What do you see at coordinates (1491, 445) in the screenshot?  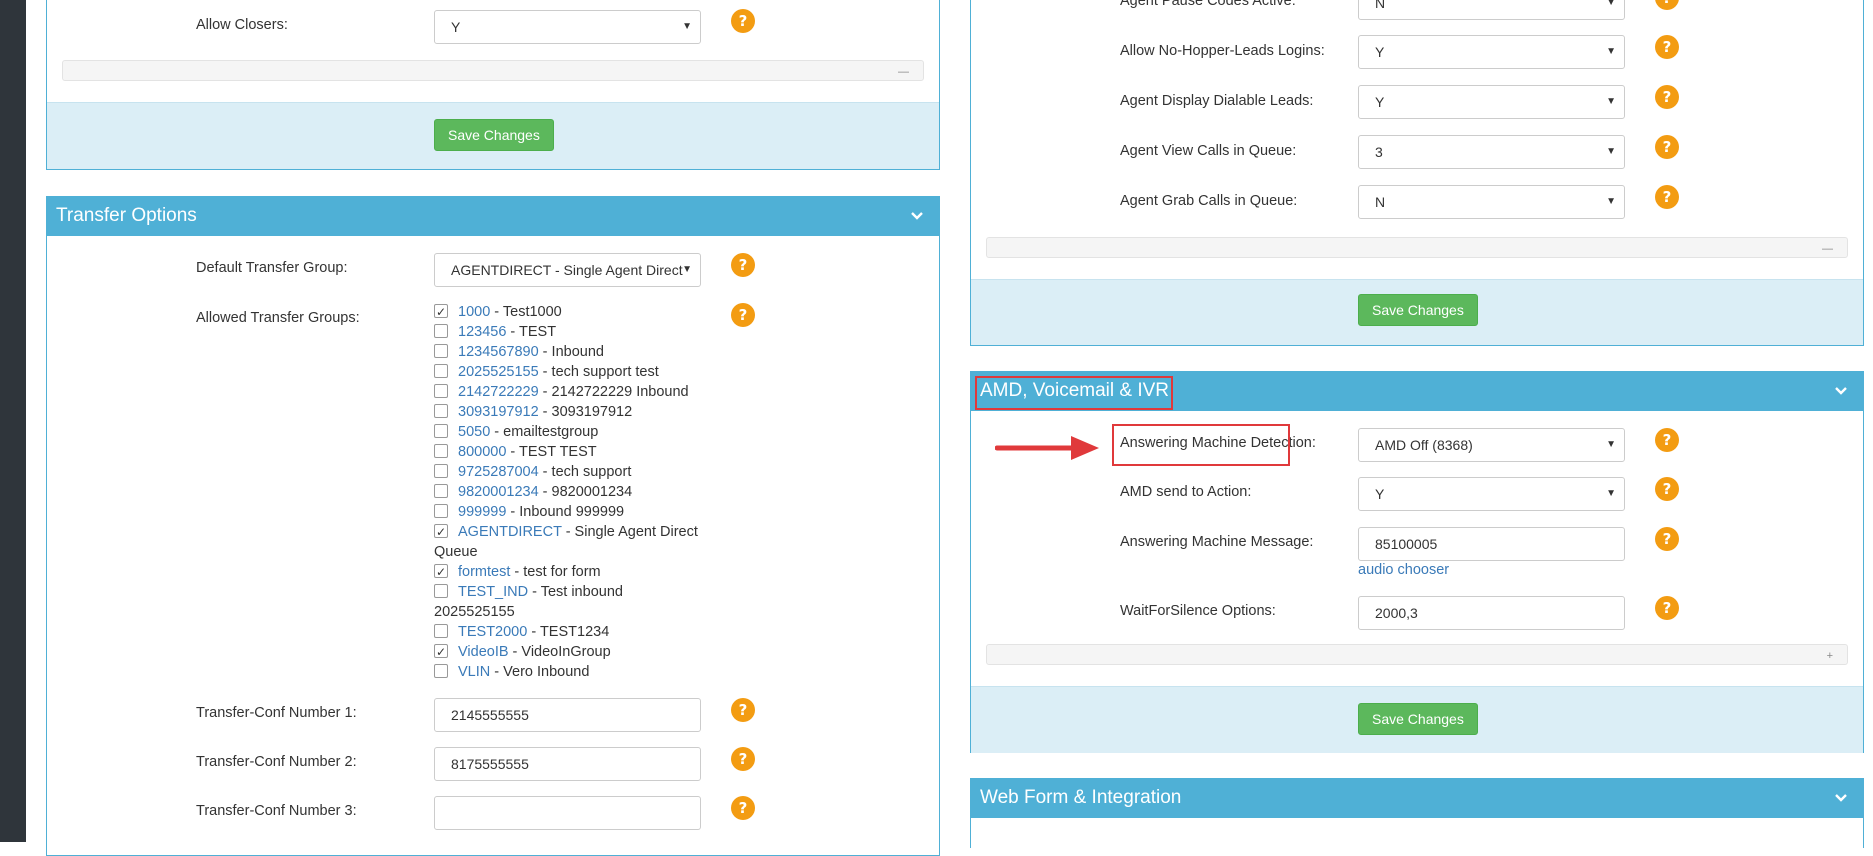 I see `amd-select: AMD Off (8368) ▼` at bounding box center [1491, 445].